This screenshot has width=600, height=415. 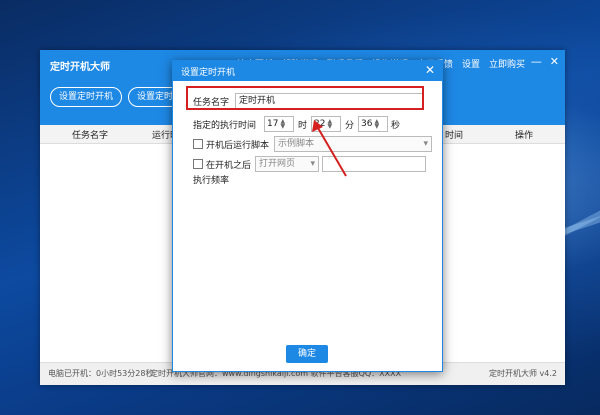 I want to click on annotation-arrow, so click(x=329, y=148).